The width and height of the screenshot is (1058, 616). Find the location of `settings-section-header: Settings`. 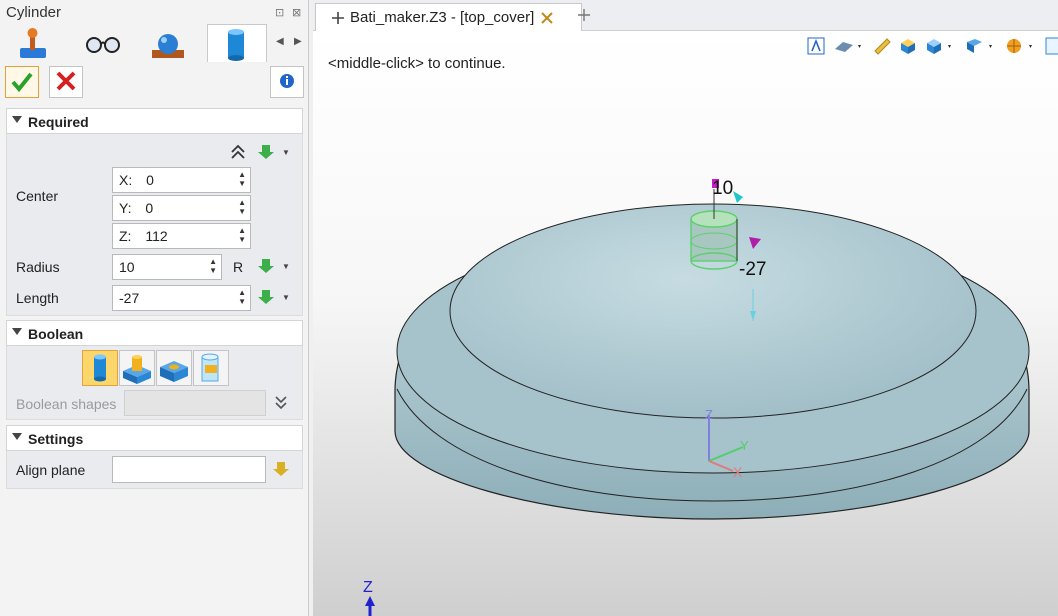

settings-section-header: Settings is located at coordinates (154, 438).